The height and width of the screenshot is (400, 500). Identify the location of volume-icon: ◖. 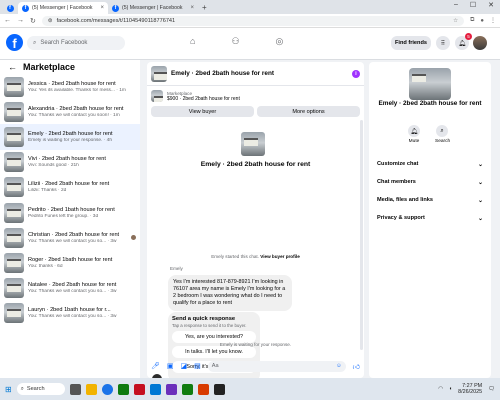
(450, 389).